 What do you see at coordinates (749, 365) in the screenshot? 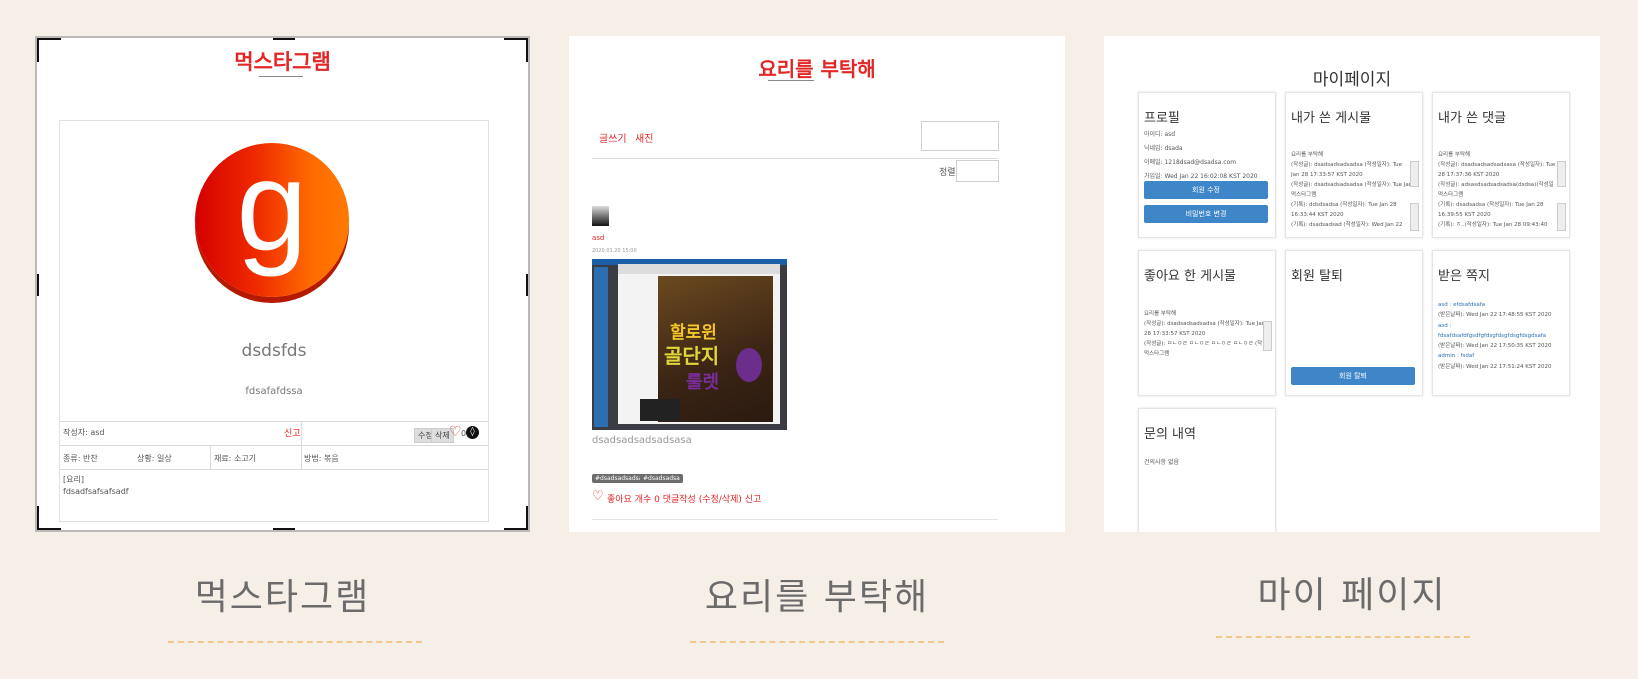
I see `screenshot-character` at bounding box center [749, 365].